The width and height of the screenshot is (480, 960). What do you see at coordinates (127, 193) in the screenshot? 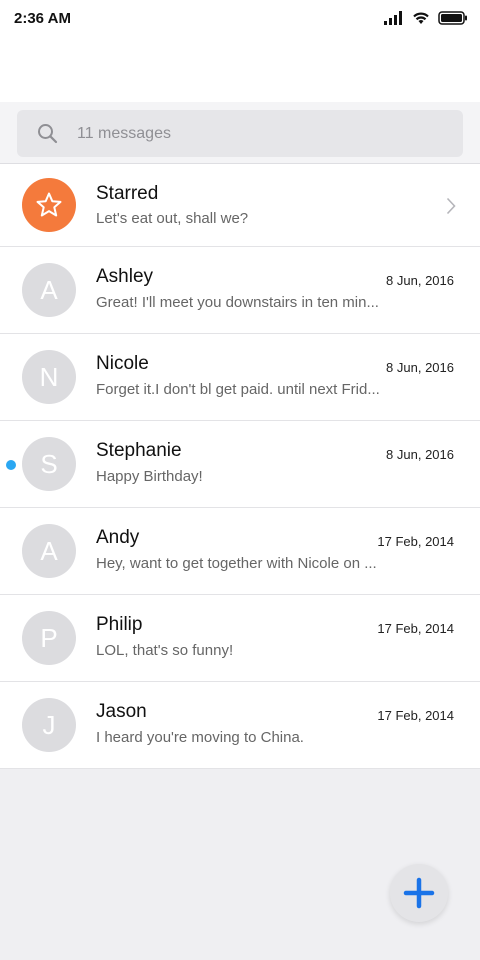
I see `starred-title: Starred` at bounding box center [127, 193].